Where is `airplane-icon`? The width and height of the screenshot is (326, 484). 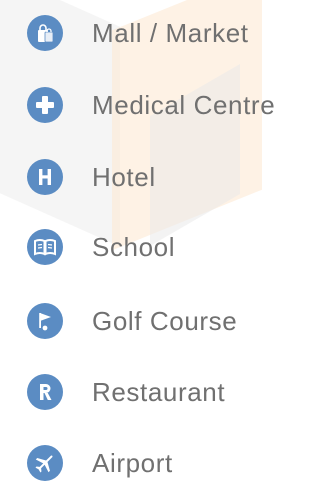
airplane-icon is located at coordinates (45, 463).